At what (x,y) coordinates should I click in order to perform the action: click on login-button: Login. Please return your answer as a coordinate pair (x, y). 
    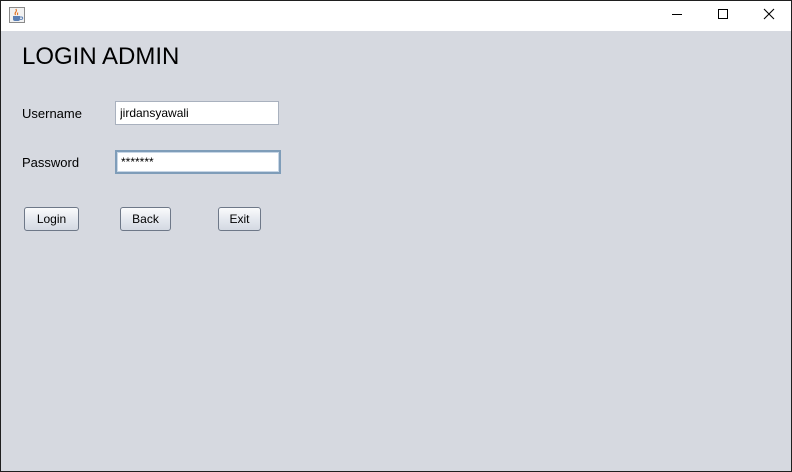
    Looking at the image, I should click on (51, 219).